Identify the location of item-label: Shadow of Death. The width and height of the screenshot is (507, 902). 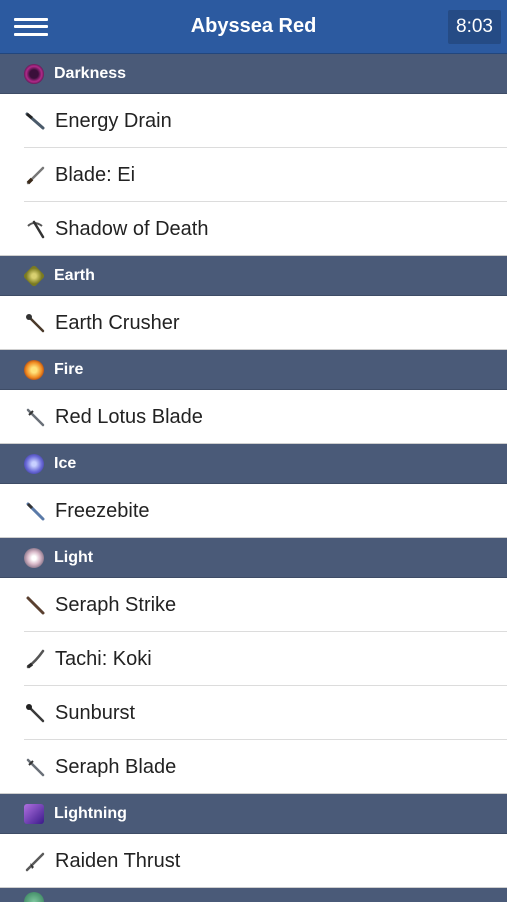
(132, 228).